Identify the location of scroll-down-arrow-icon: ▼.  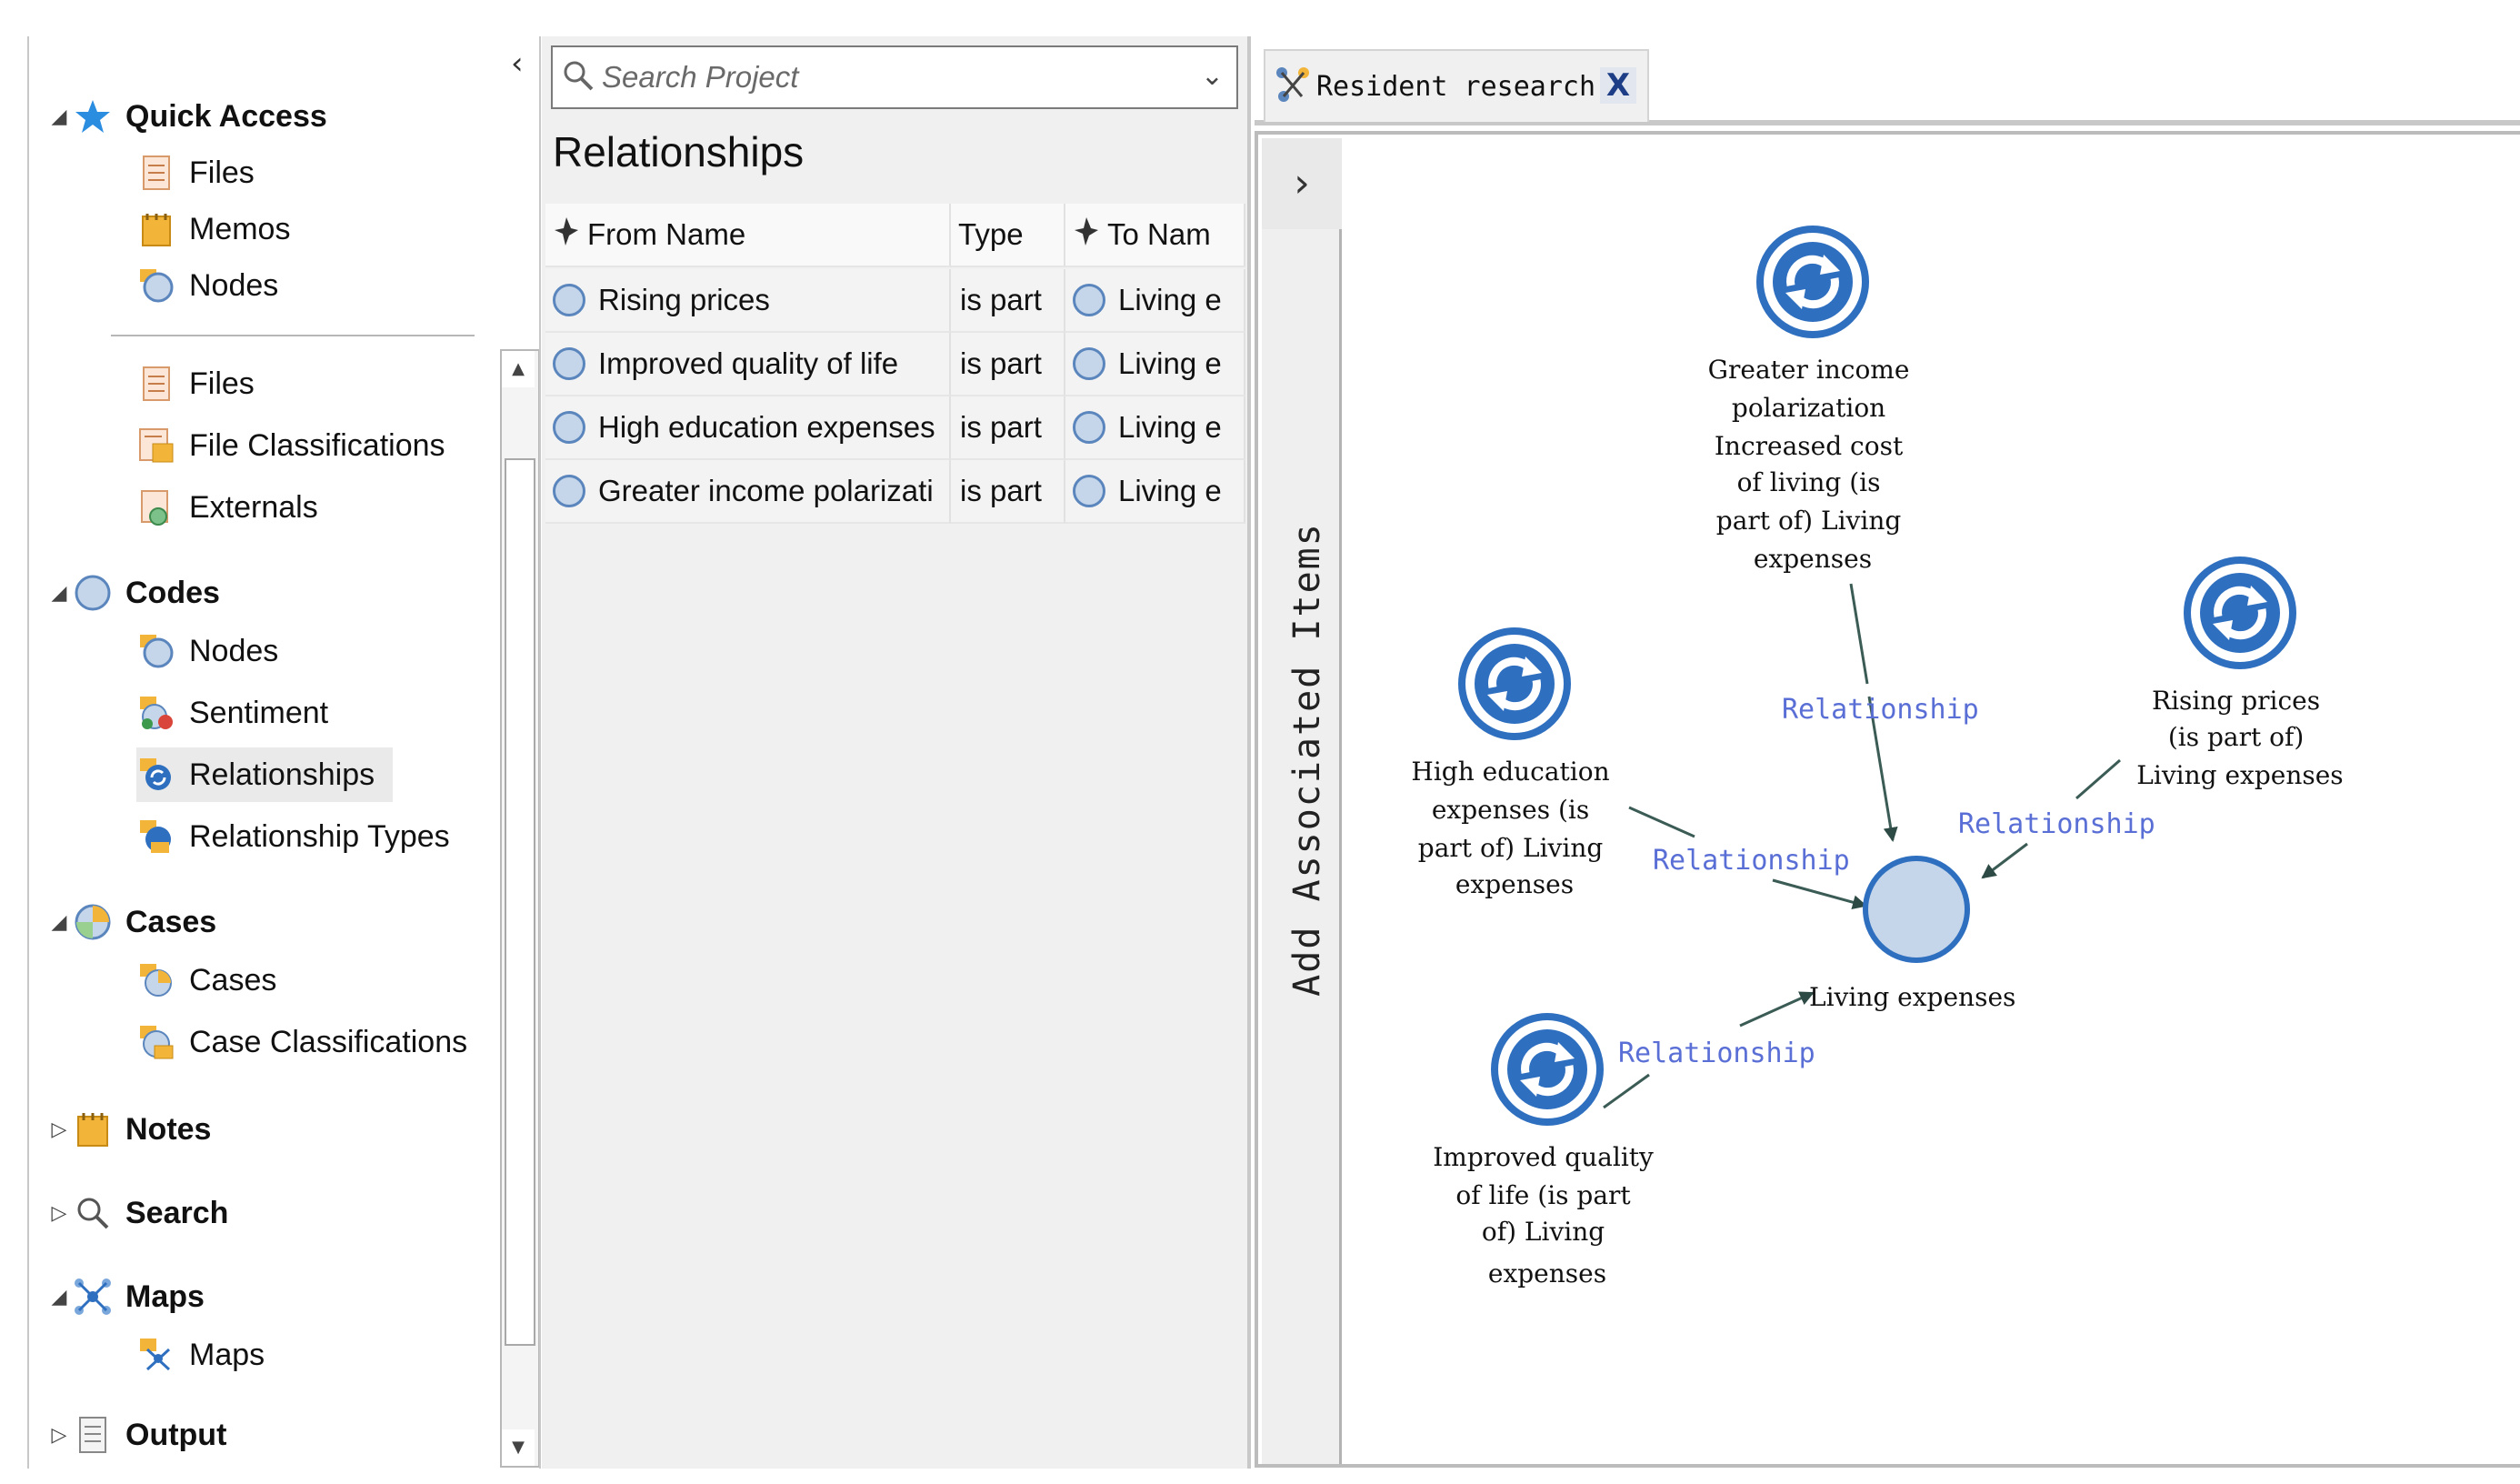
(518, 1448).